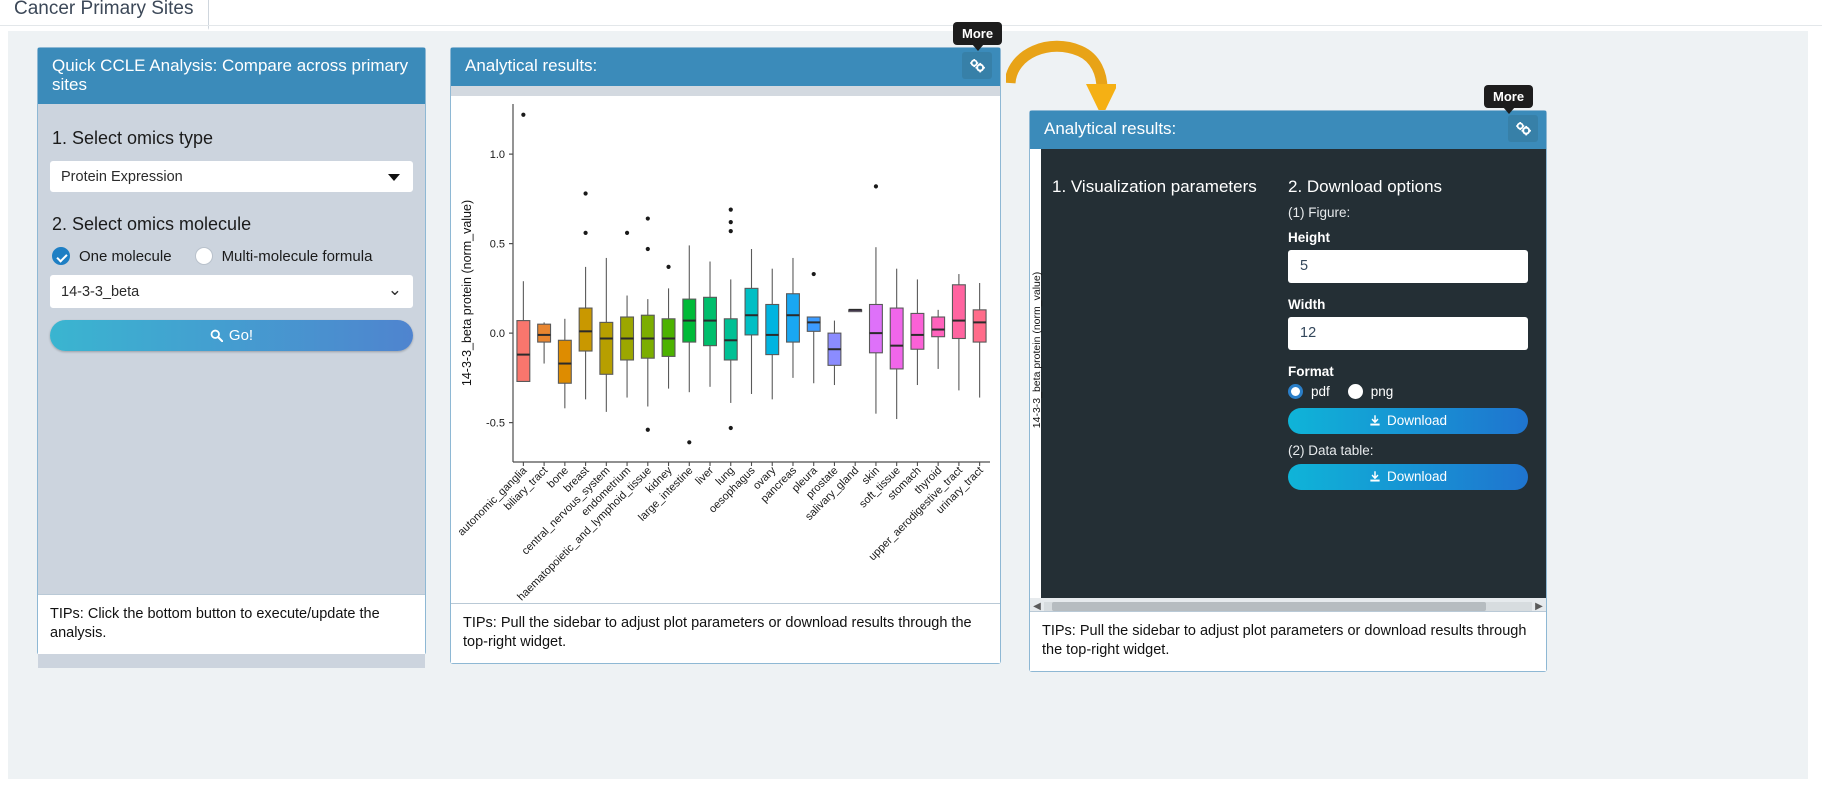 The image size is (1822, 786). I want to click on svg-text: liver, so click(704, 475).